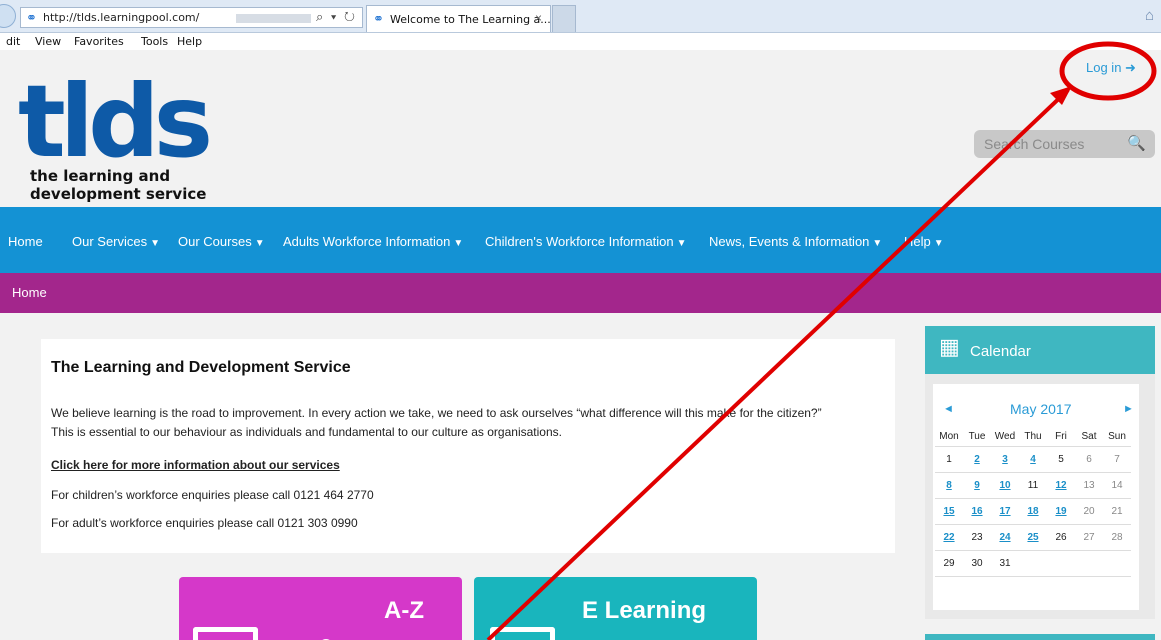 This screenshot has height=640, width=1161. I want to click on site-logo: tlds, so click(115, 122).